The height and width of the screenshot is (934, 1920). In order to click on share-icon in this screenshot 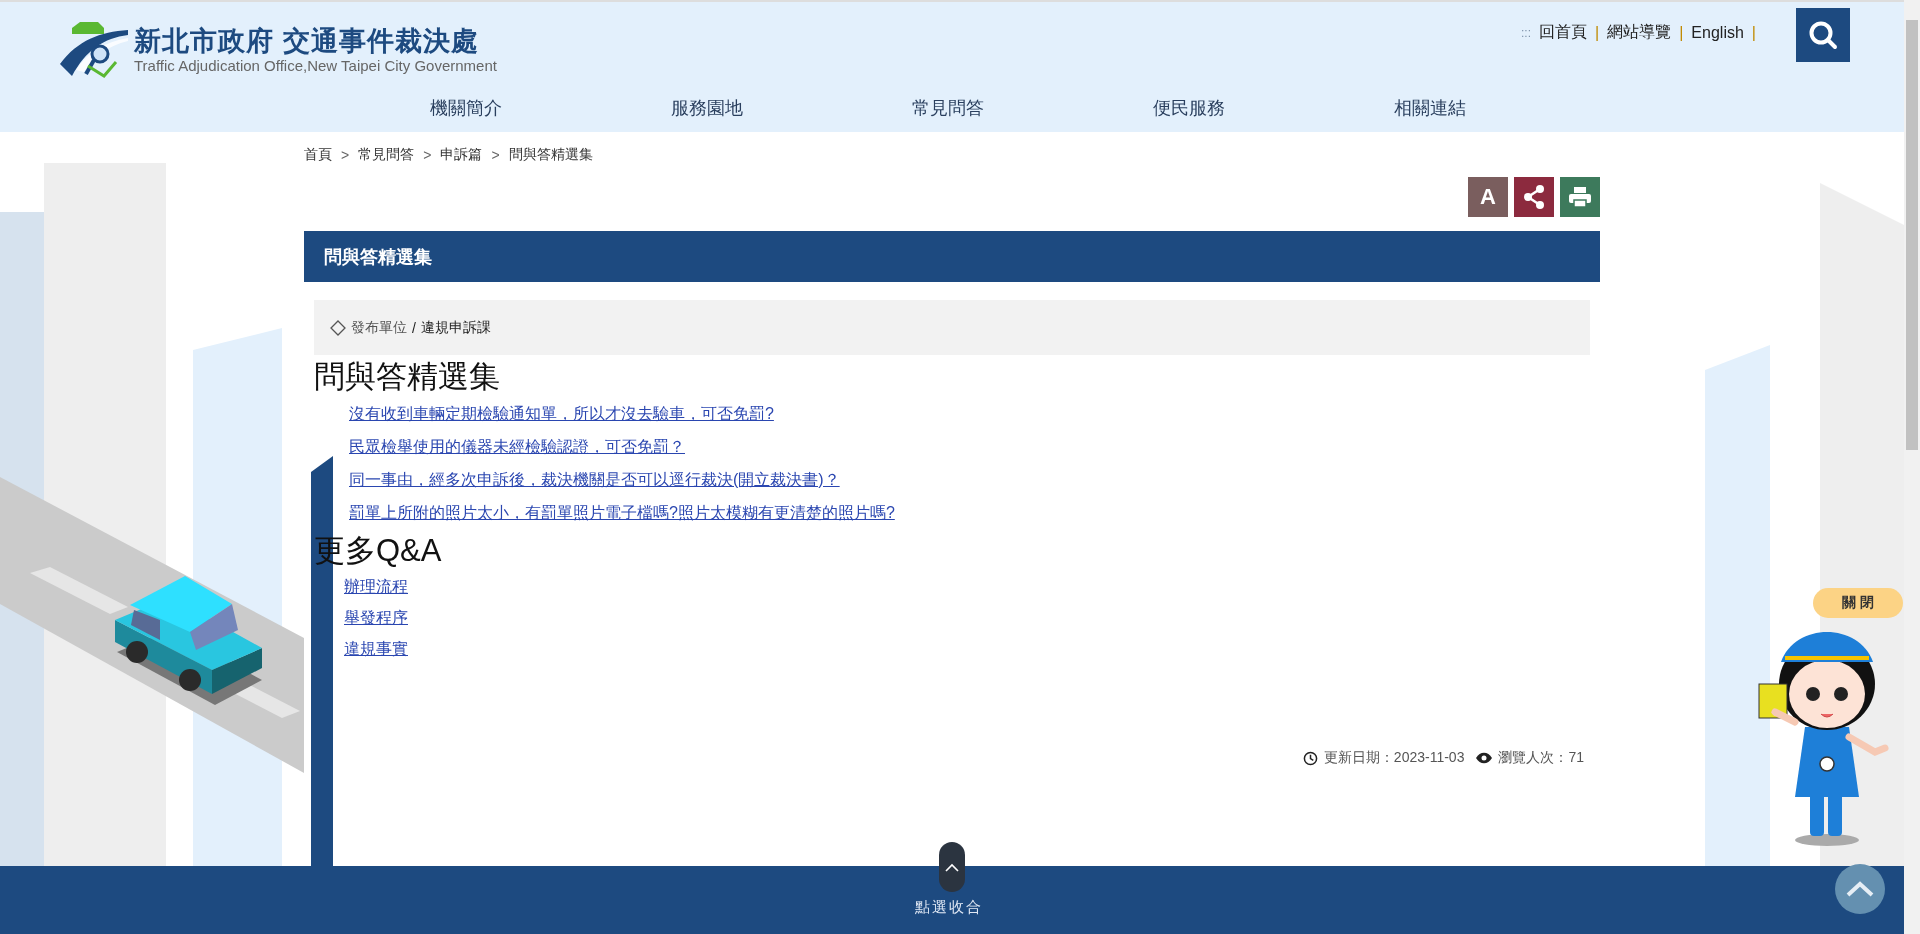, I will do `click(1534, 197)`.